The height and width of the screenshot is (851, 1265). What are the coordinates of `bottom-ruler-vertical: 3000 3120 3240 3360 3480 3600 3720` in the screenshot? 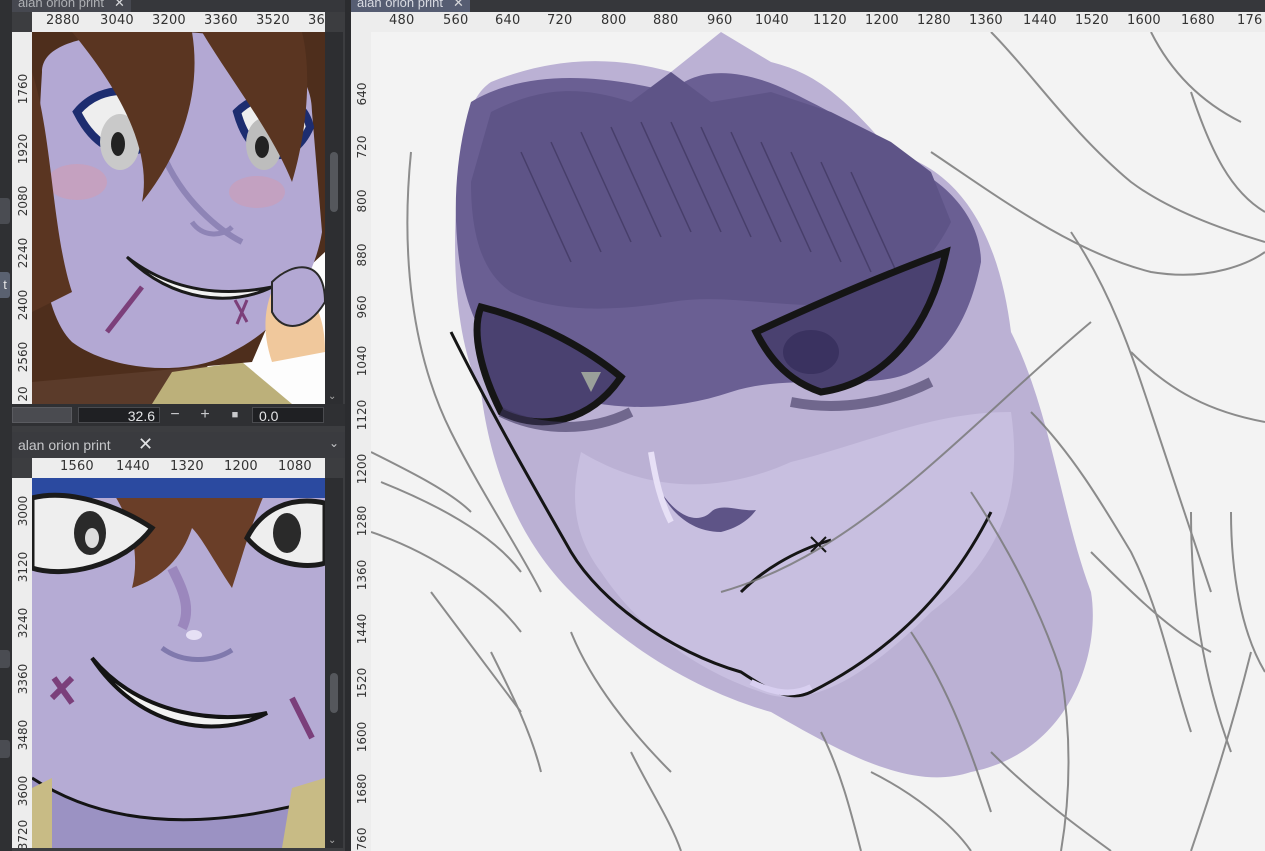 It's located at (22, 663).